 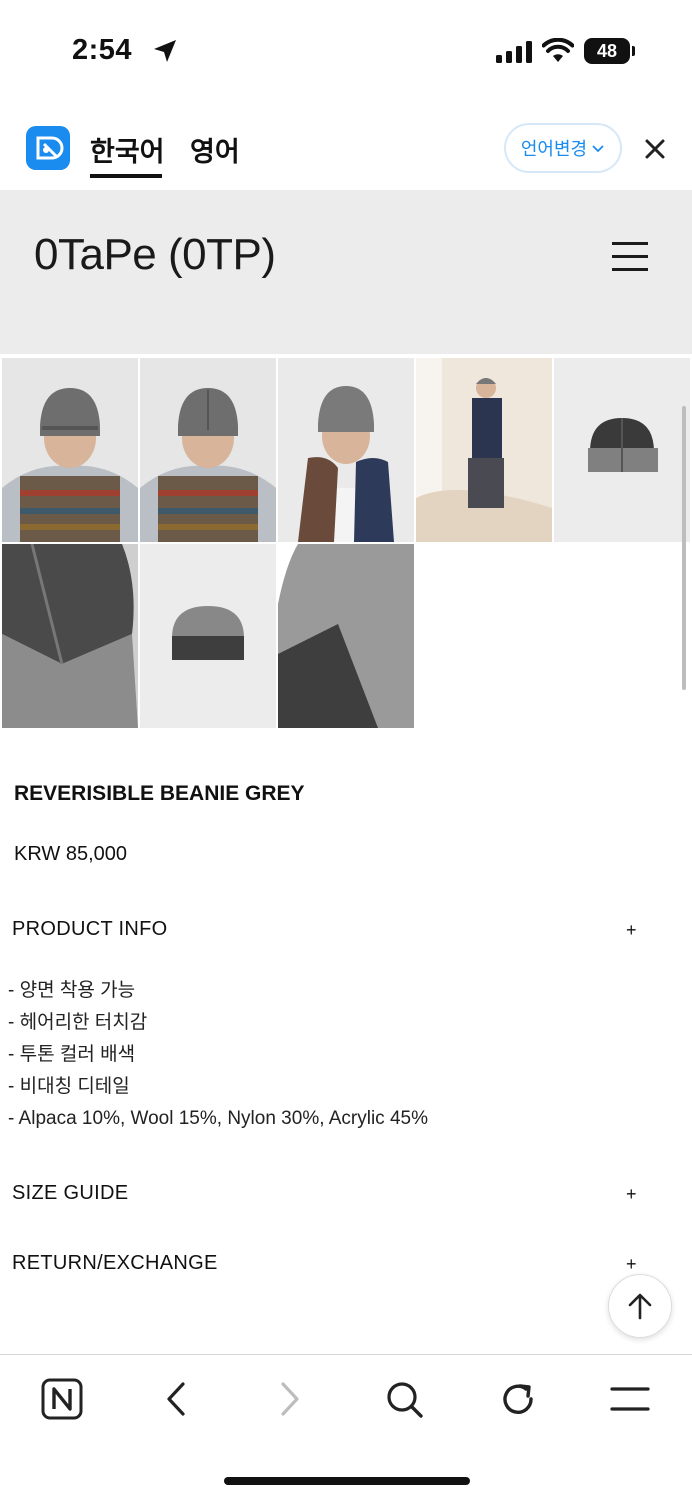 I want to click on return-exchange-toggle: +, so click(x=631, y=1264).